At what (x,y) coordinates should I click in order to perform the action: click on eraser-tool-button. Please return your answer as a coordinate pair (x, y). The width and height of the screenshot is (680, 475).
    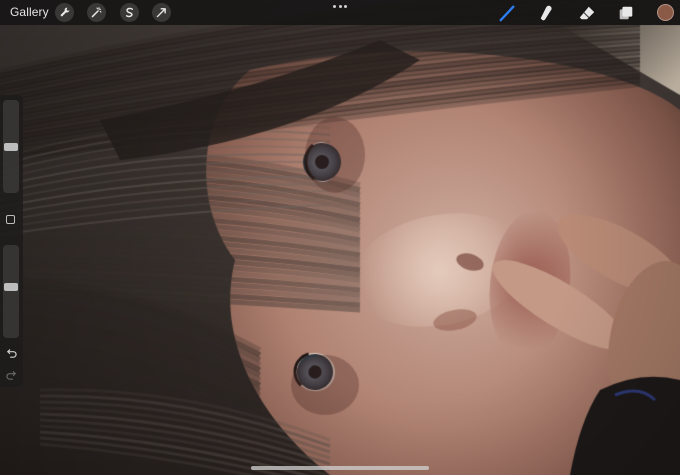
    Looking at the image, I should click on (587, 13).